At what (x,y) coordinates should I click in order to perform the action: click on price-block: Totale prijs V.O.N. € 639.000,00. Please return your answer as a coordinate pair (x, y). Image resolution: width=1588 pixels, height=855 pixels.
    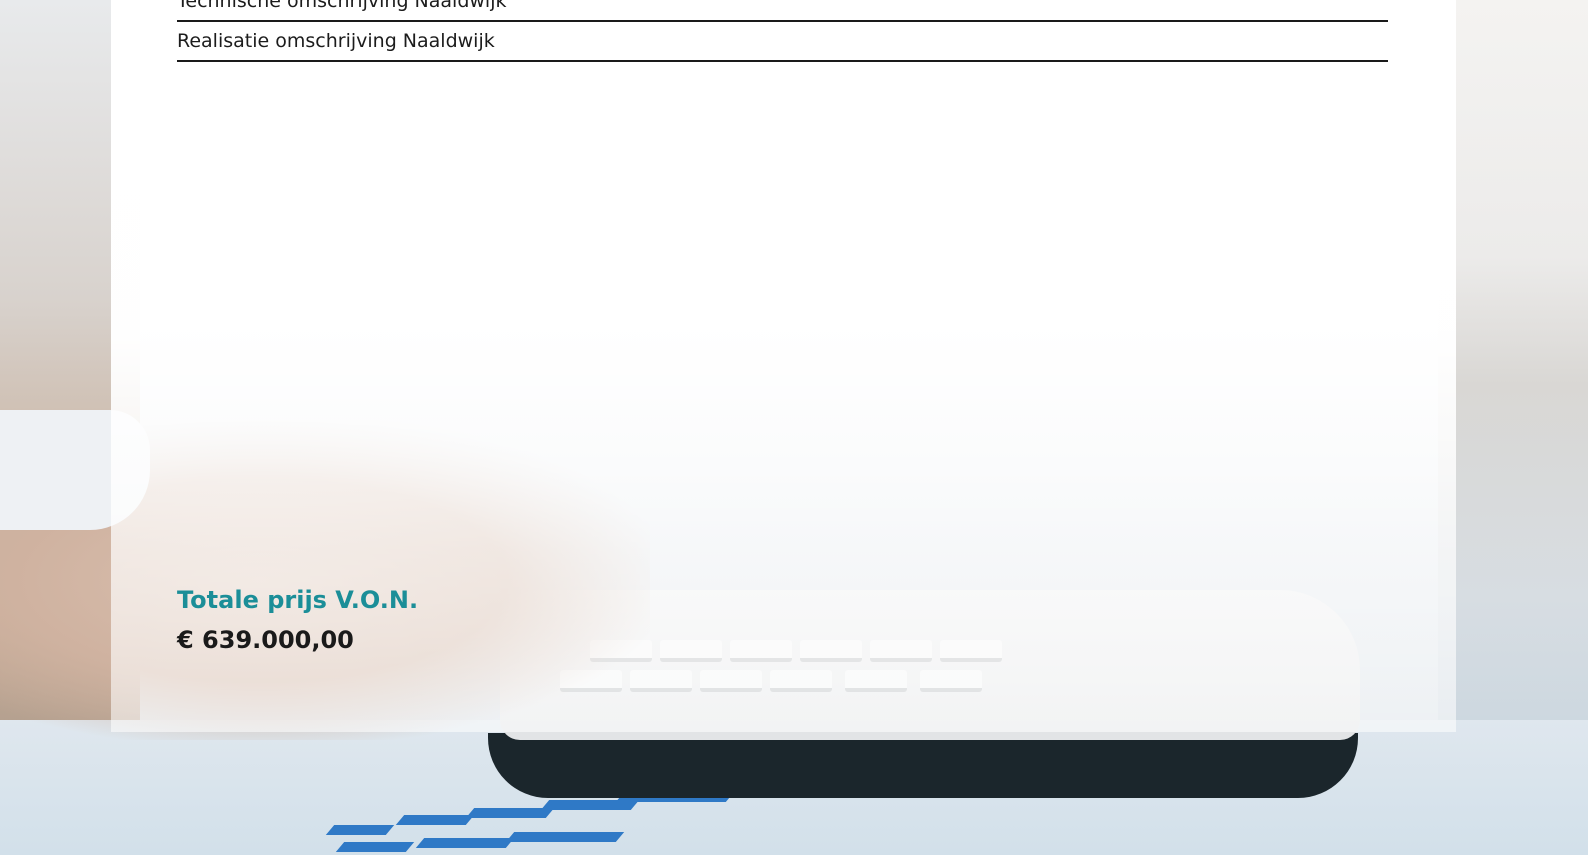
    Looking at the image, I should click on (297, 620).